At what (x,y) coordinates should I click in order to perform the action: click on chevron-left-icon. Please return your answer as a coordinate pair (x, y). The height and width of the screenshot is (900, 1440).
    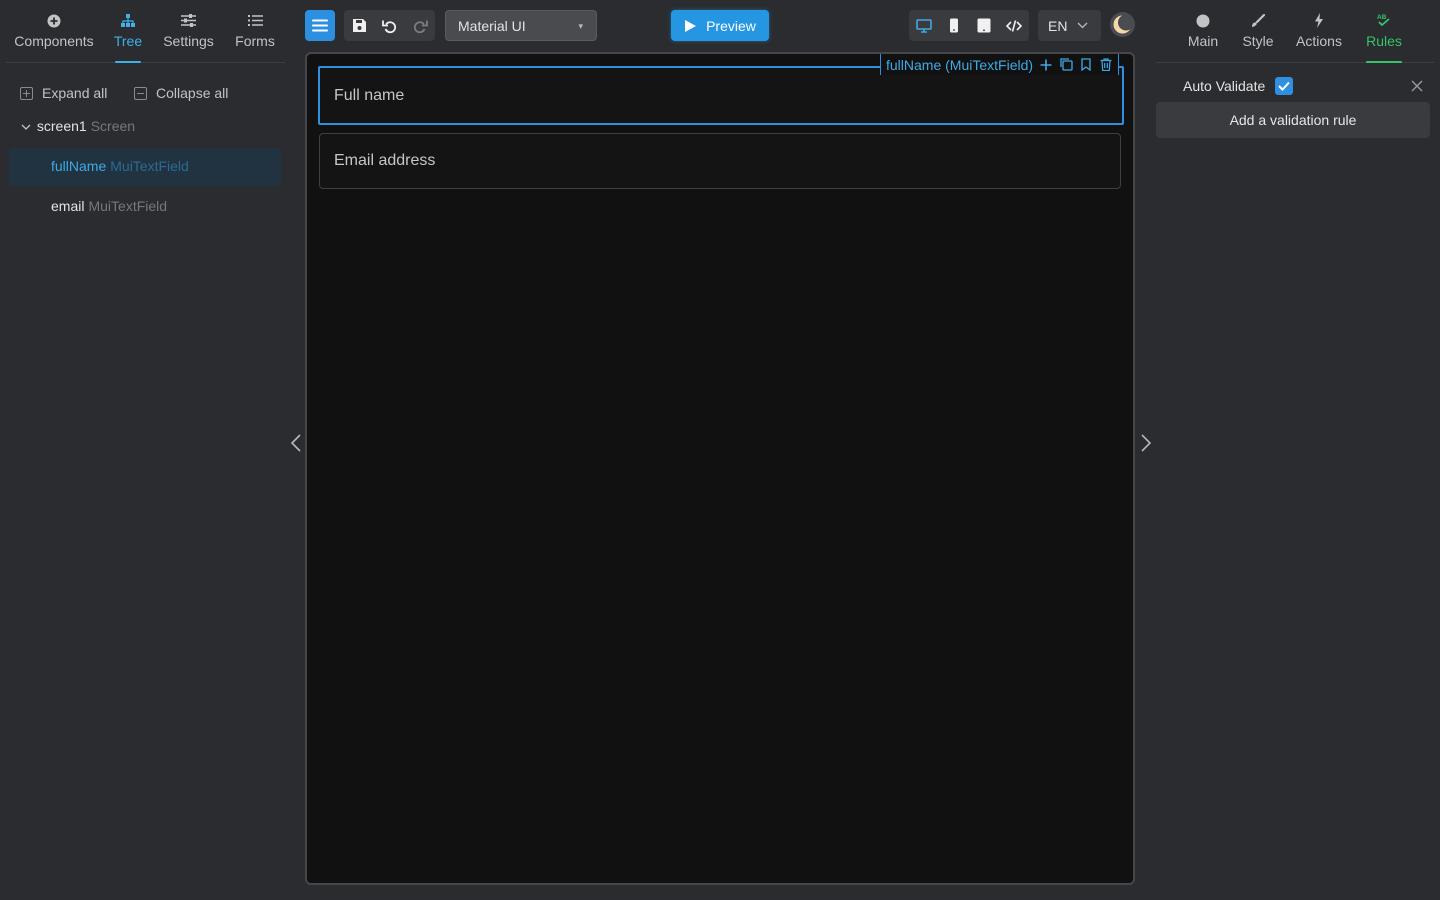
    Looking at the image, I should click on (295, 443).